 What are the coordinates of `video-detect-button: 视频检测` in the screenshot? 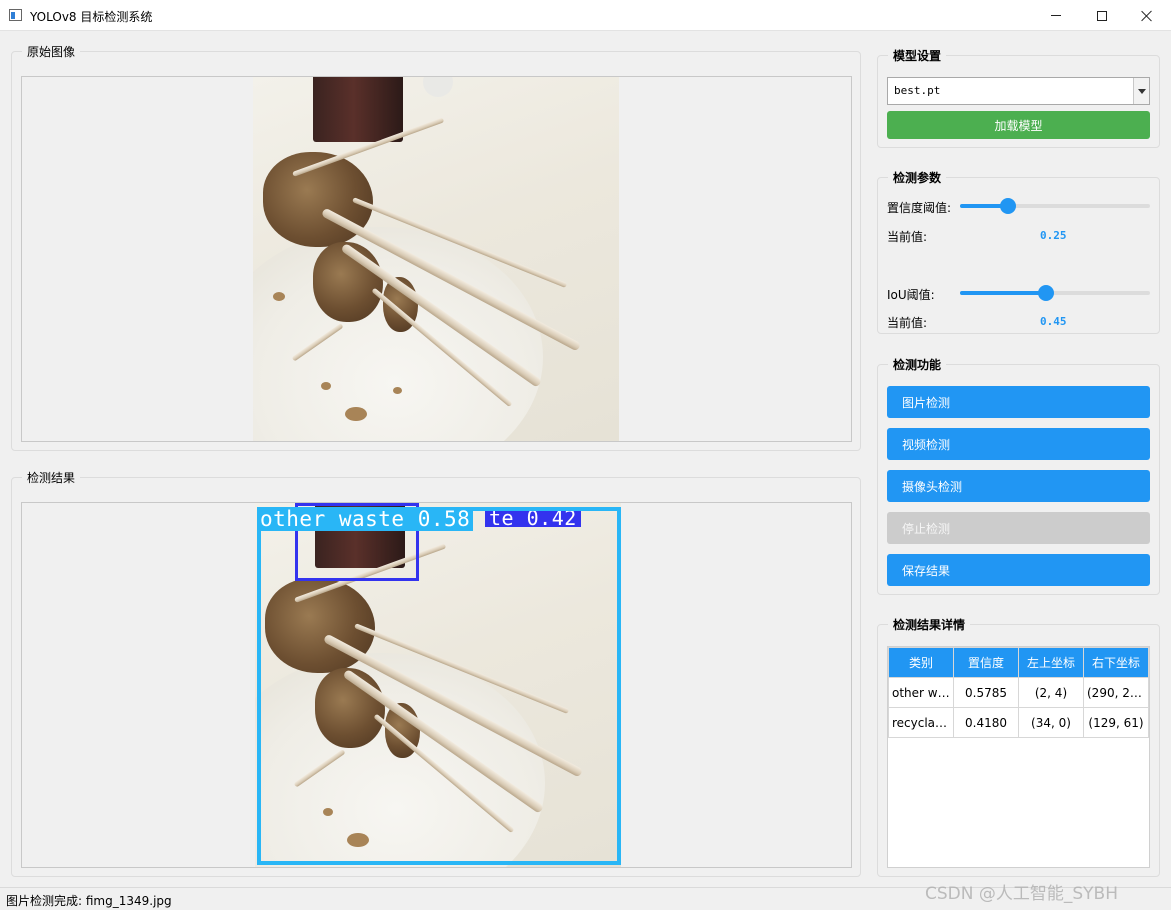 It's located at (1018, 444).